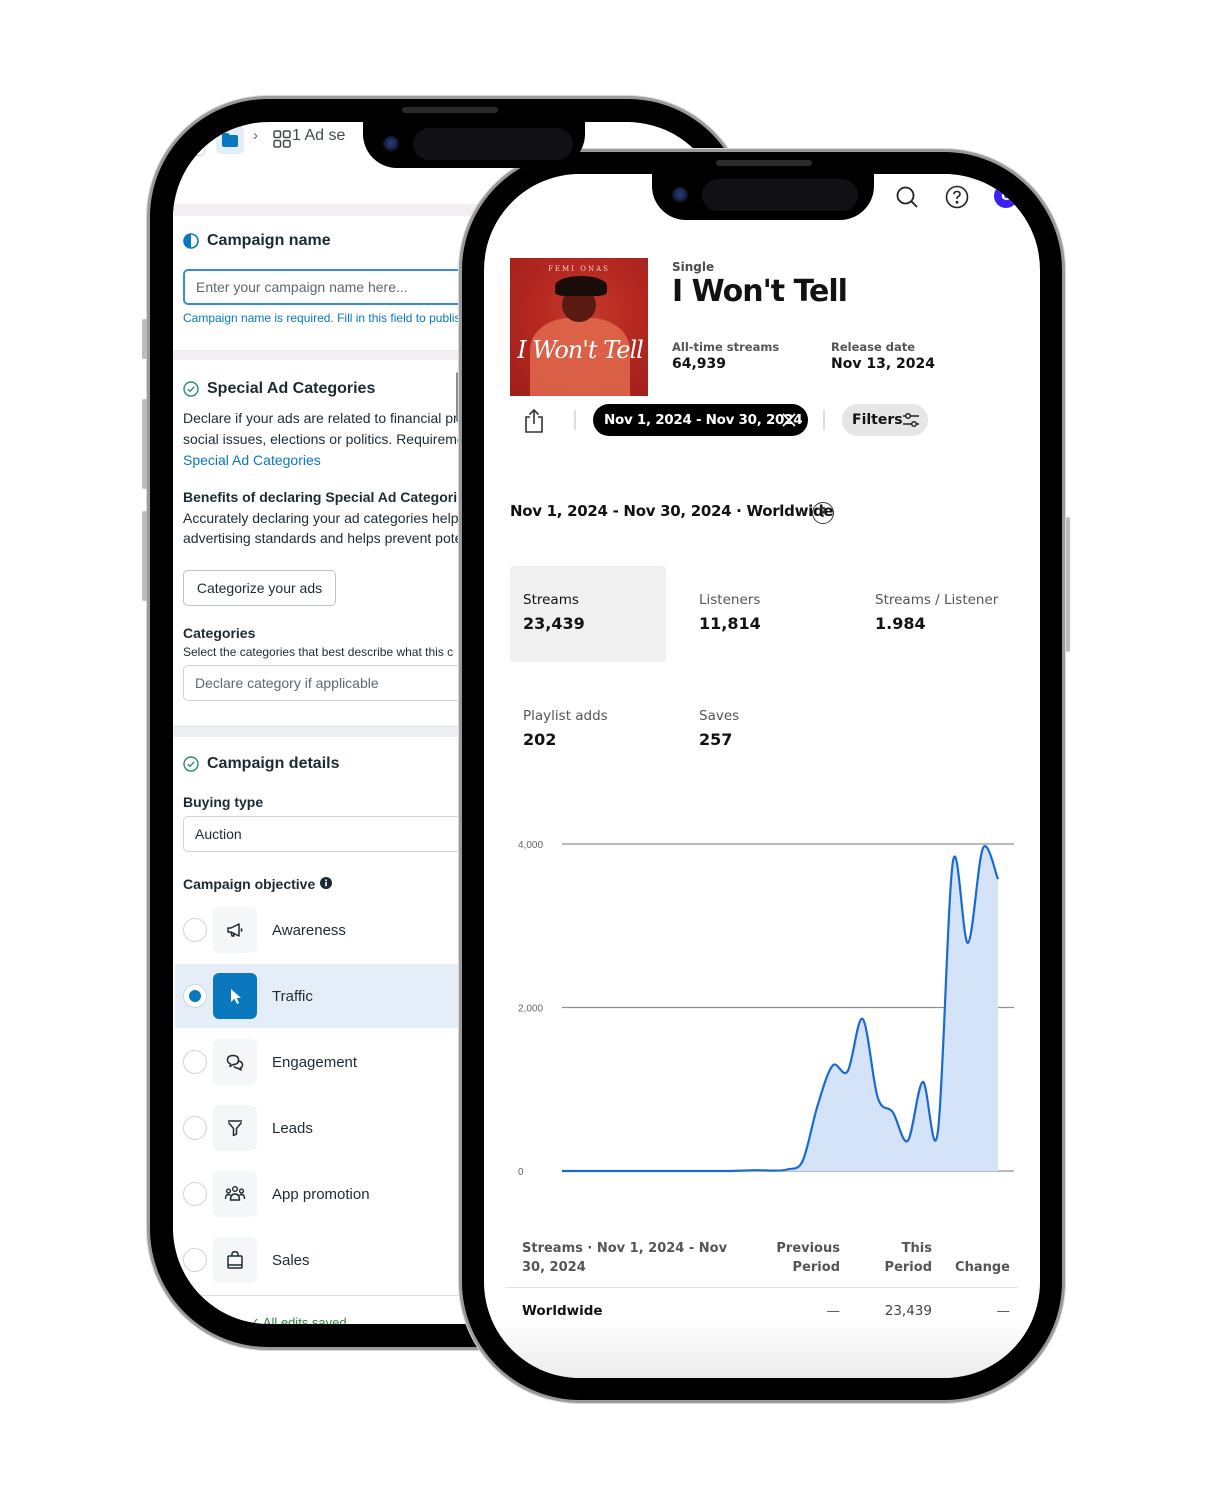 The image size is (1211, 1500). What do you see at coordinates (699, 364) in the screenshot?
I see `alltime-streams-value: 64,939` at bounding box center [699, 364].